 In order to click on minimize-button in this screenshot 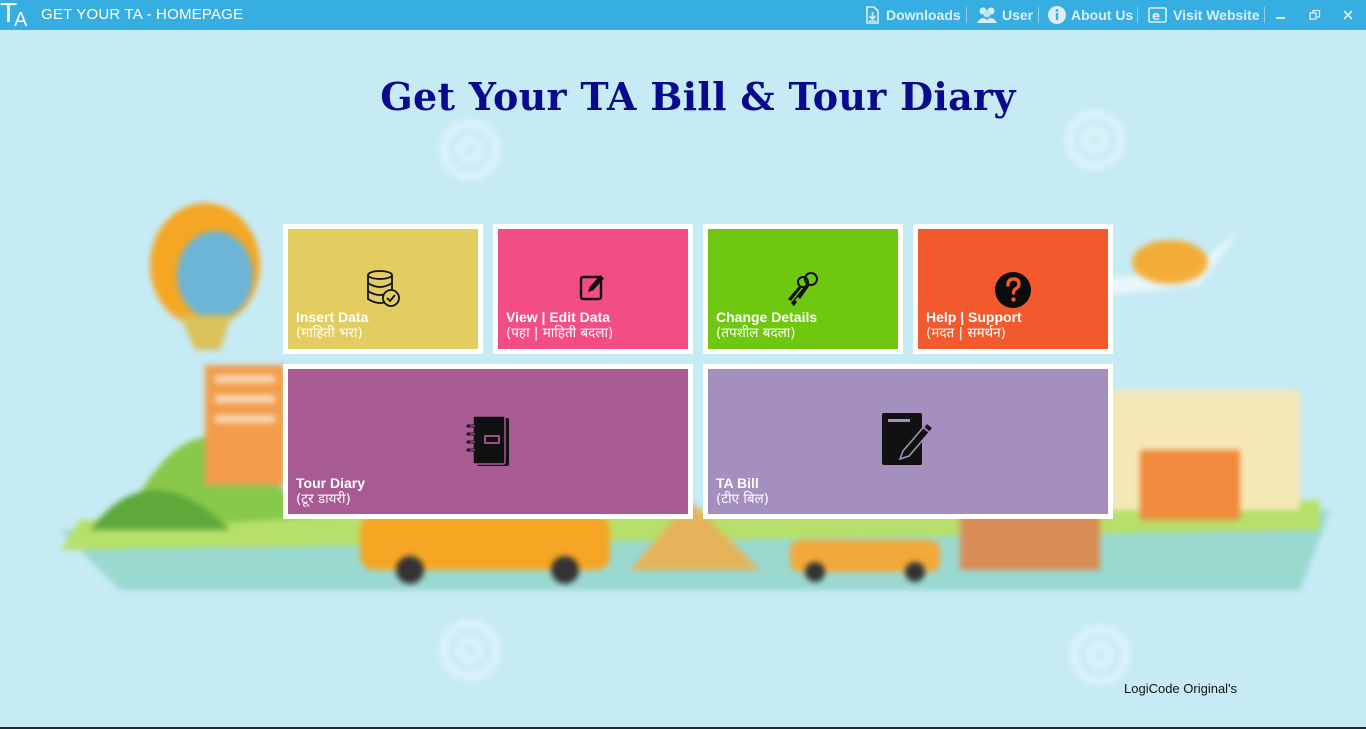, I will do `click(1281, 15)`.